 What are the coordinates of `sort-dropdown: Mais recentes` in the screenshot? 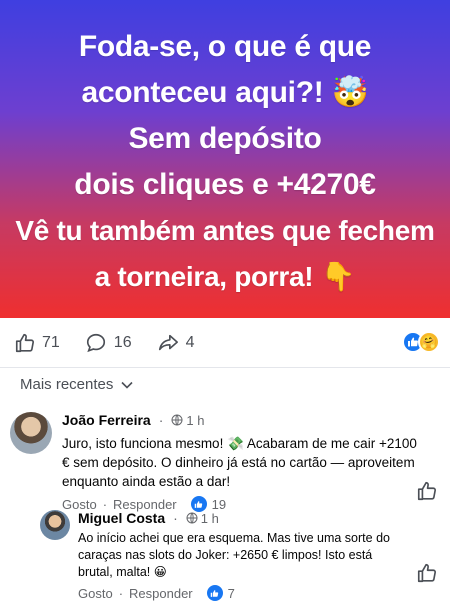 It's located at (76, 384).